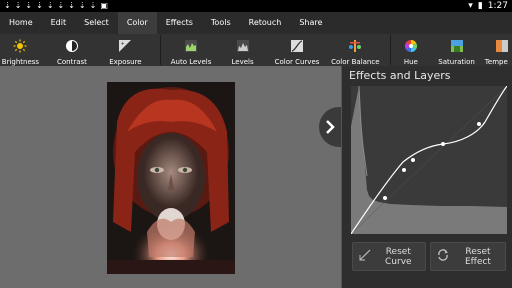 Image resolution: width=512 pixels, height=288 pixels. Describe the element at coordinates (20, 62) in the screenshot. I see `tool-label: Brightness` at that location.